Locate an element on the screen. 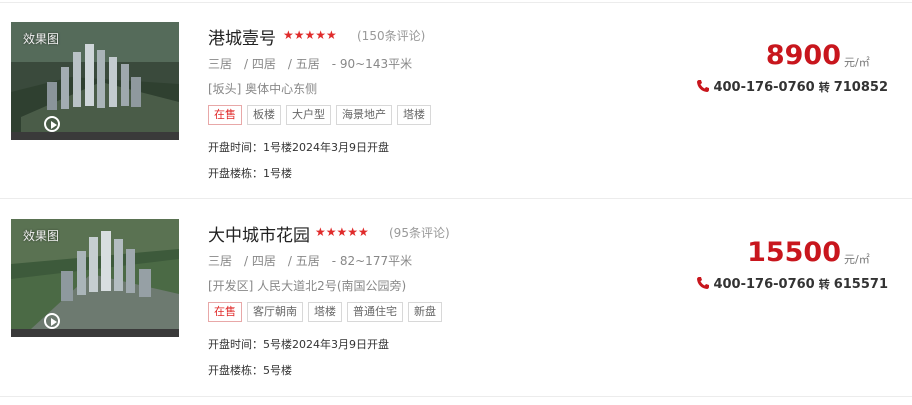 Image resolution: width=912 pixels, height=405 pixels. review-count-link: (150条评论) is located at coordinates (391, 35).